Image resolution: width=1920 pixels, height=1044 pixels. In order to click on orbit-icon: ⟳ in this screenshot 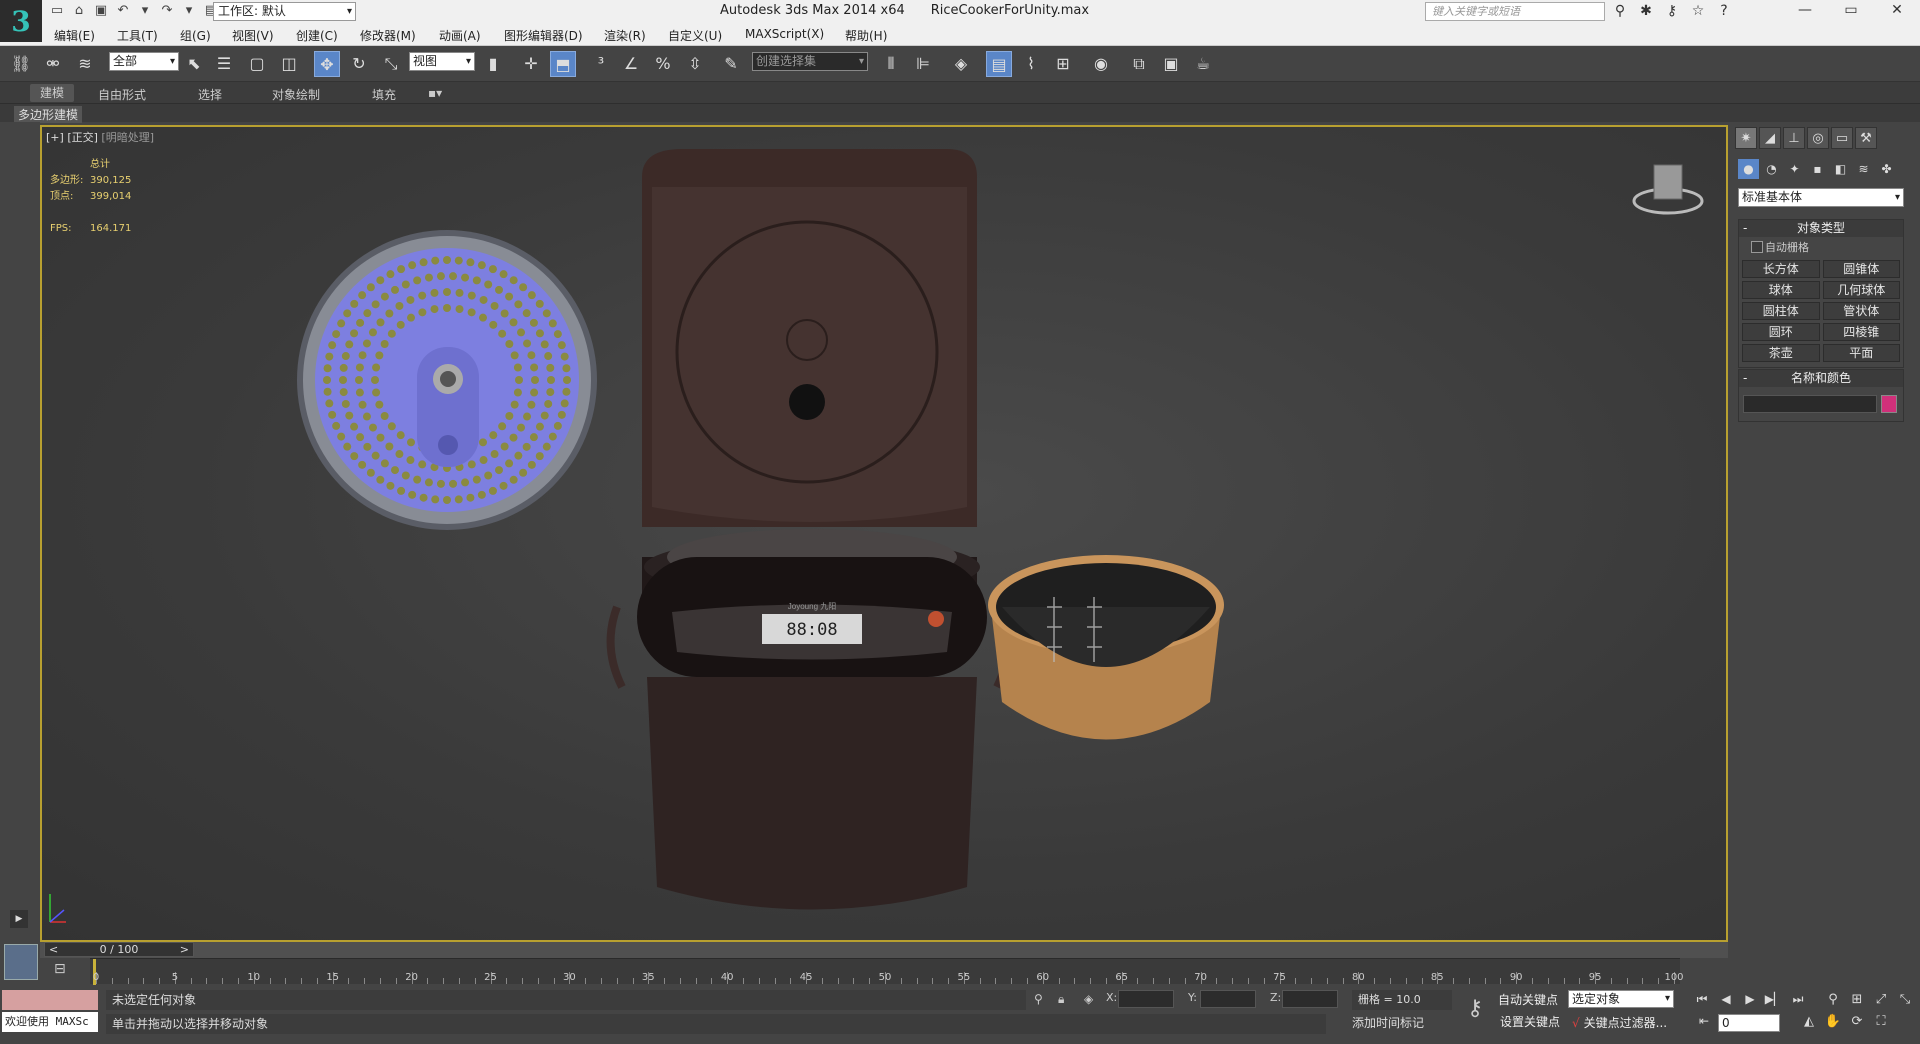, I will do `click(1857, 1021)`.